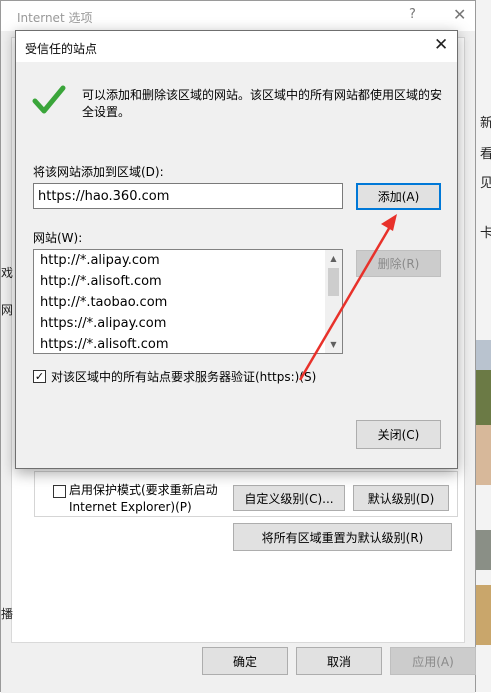 This screenshot has height=693, width=491. Describe the element at coordinates (7, 310) in the screenshot. I see `background-text: 网` at that location.